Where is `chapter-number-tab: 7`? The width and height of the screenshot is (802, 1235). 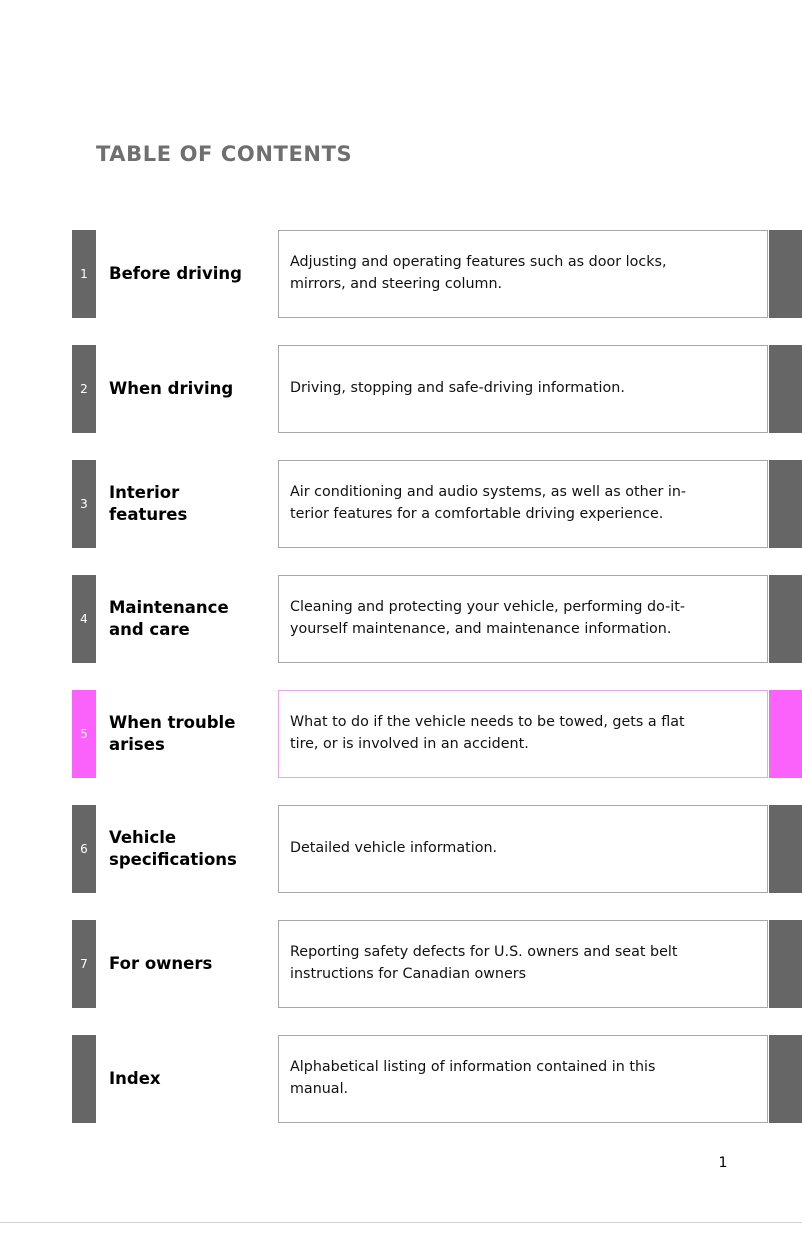
chapter-number-tab: 7 is located at coordinates (84, 964).